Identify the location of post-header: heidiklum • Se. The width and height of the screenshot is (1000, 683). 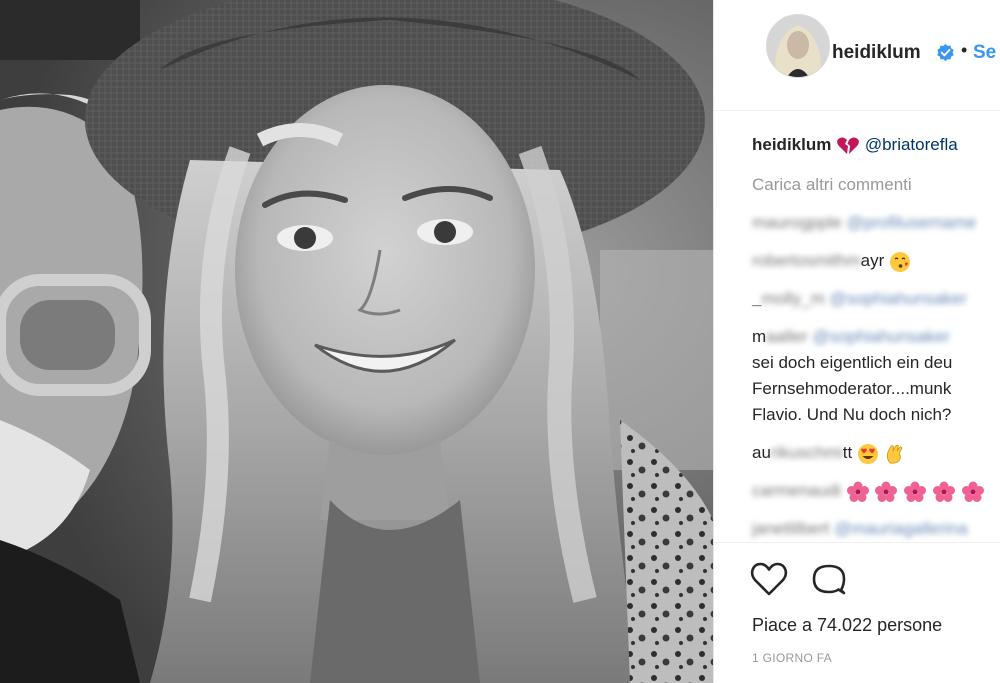
(857, 55).